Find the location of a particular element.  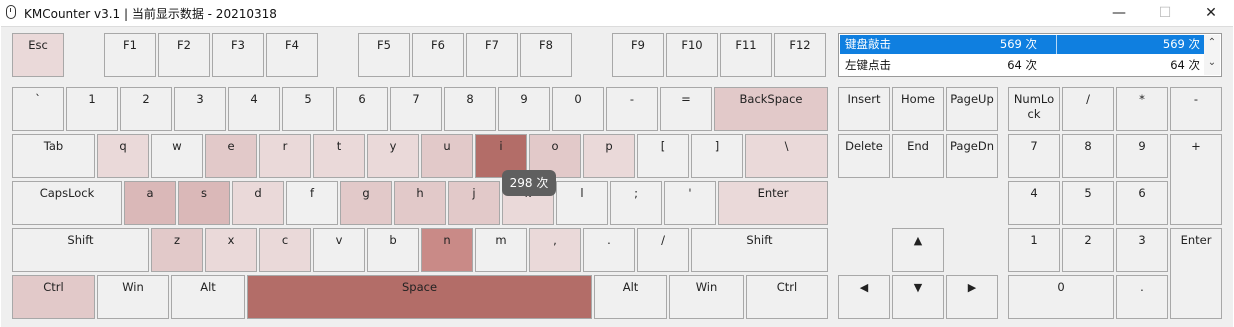

key-d: d is located at coordinates (258, 203).